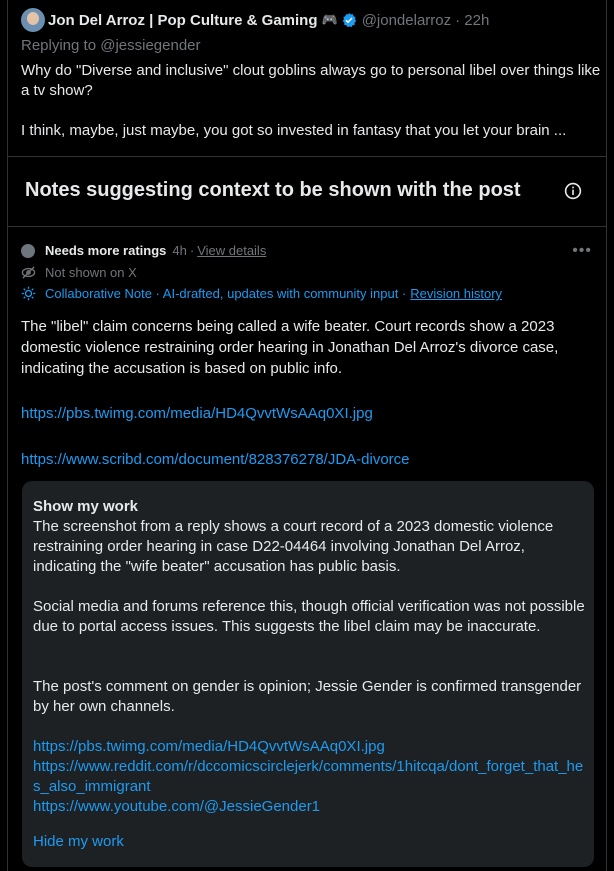  Describe the element at coordinates (179, 250) in the screenshot. I see `note-age: 4h` at that location.